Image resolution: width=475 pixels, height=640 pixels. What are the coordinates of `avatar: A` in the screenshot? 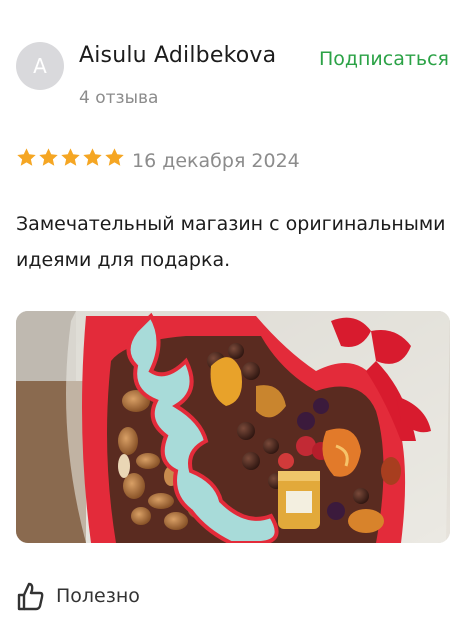 It's located at (40, 66).